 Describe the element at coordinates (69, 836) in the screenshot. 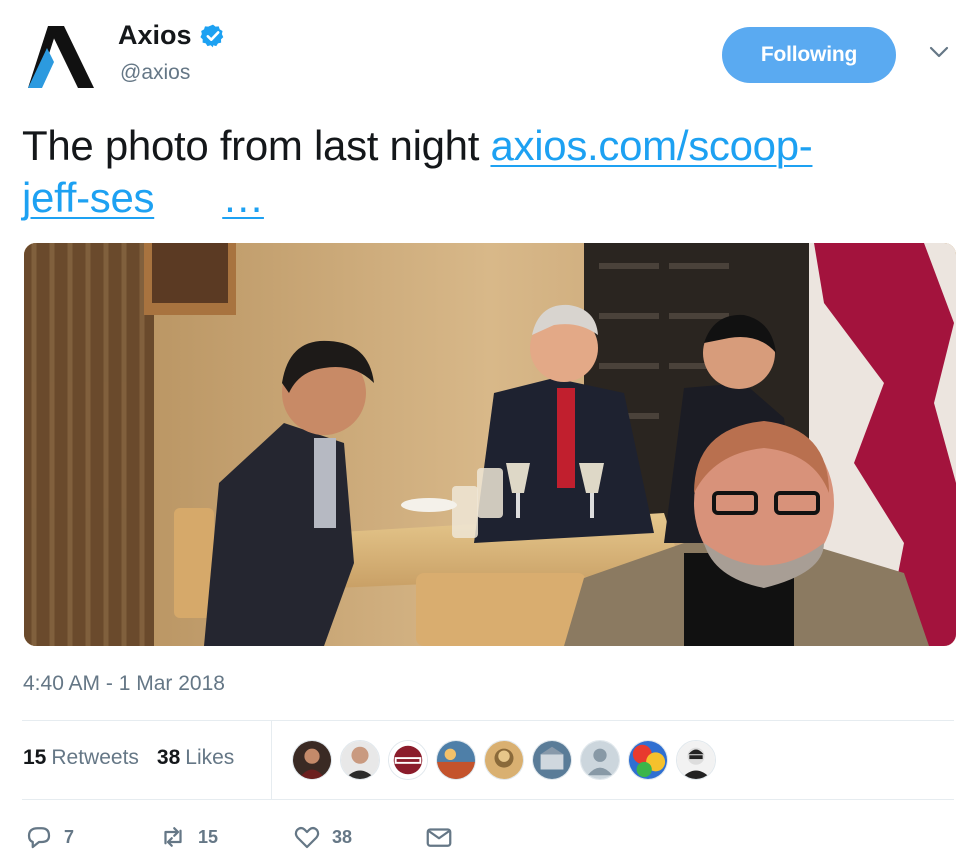

I see `reply-count: 7` at that location.